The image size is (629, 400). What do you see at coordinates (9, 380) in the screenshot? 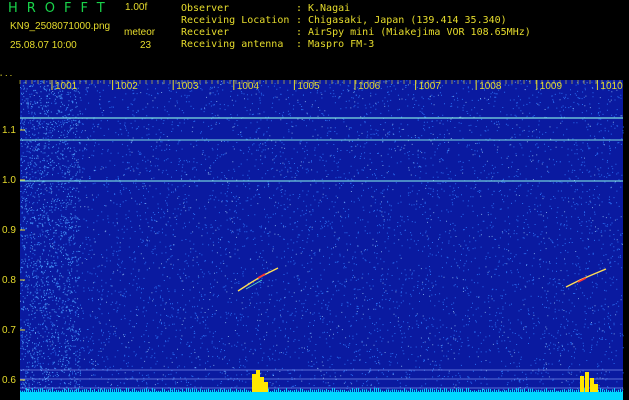
I see `y-tick-label: 0.6` at bounding box center [9, 380].